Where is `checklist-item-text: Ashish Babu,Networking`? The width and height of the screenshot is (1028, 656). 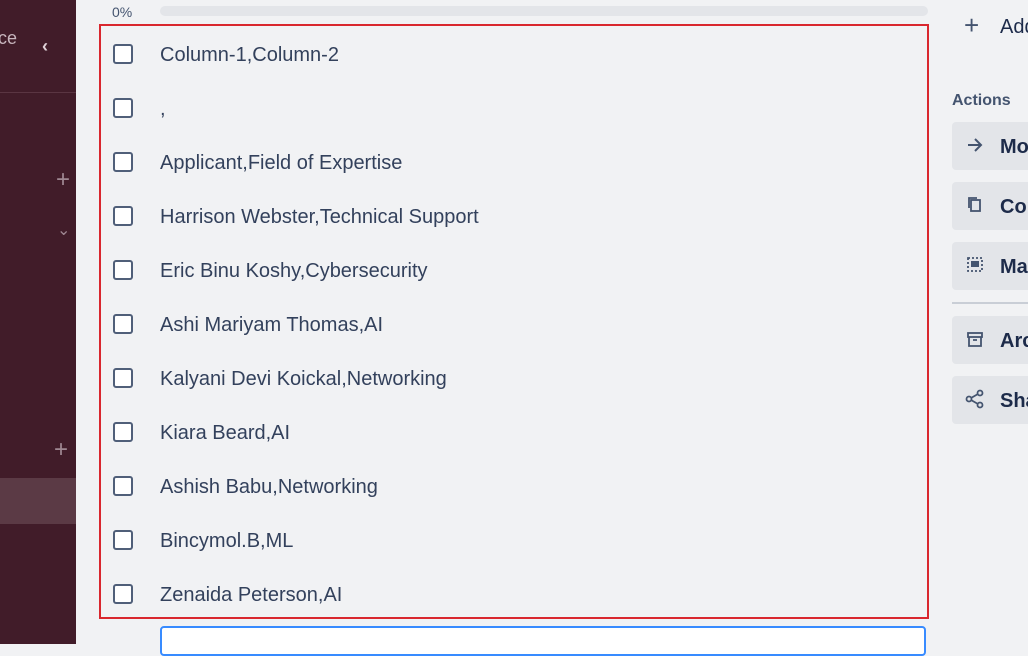
checklist-item-text: Ashish Babu,Networking is located at coordinates (269, 487).